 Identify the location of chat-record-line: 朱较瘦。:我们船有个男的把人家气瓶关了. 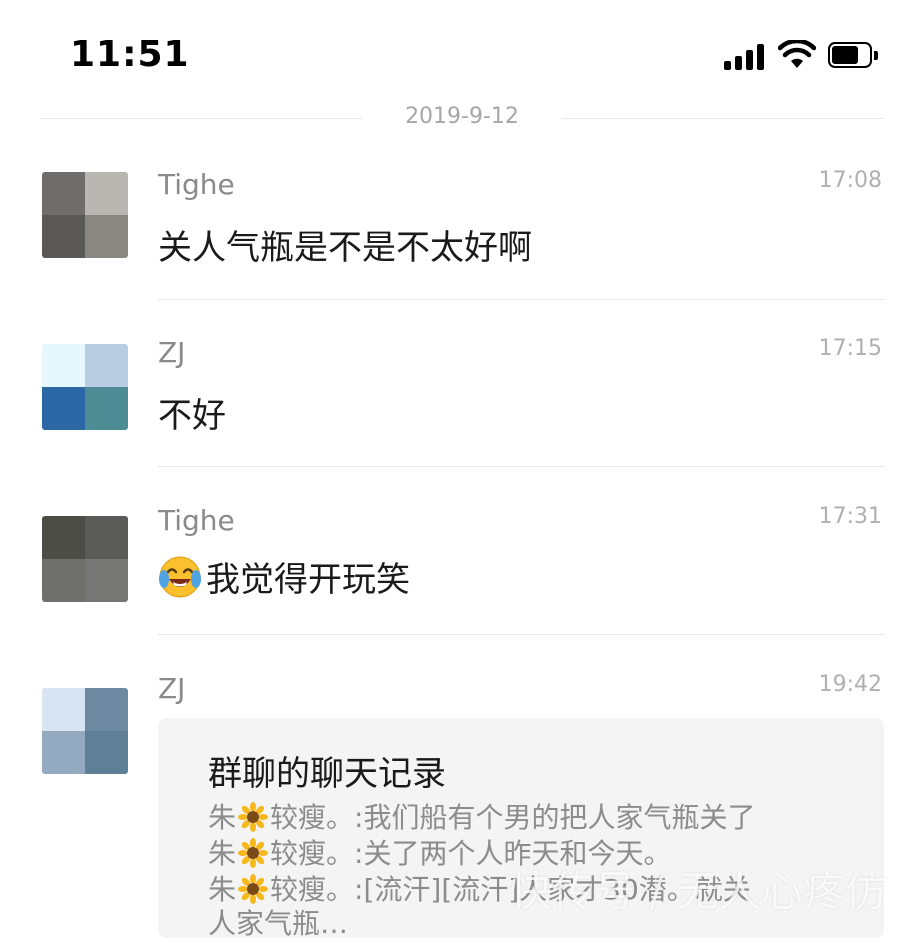
(481, 816).